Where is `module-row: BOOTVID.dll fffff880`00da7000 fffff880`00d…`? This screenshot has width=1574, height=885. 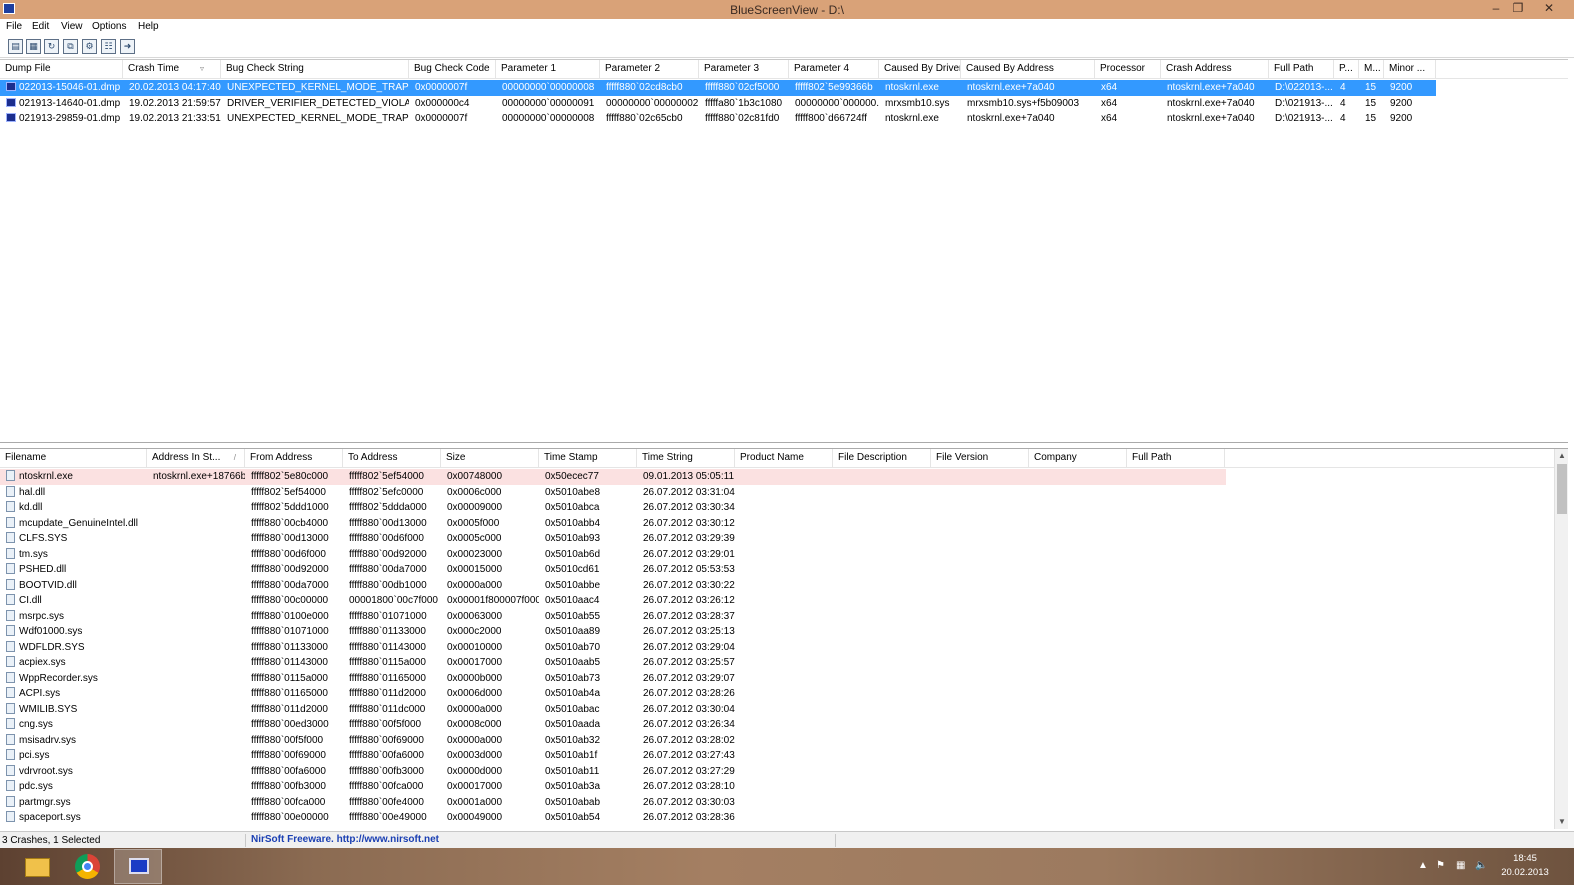 module-row: BOOTVID.dll fffff880`00da7000 fffff880`00d… is located at coordinates (613, 586).